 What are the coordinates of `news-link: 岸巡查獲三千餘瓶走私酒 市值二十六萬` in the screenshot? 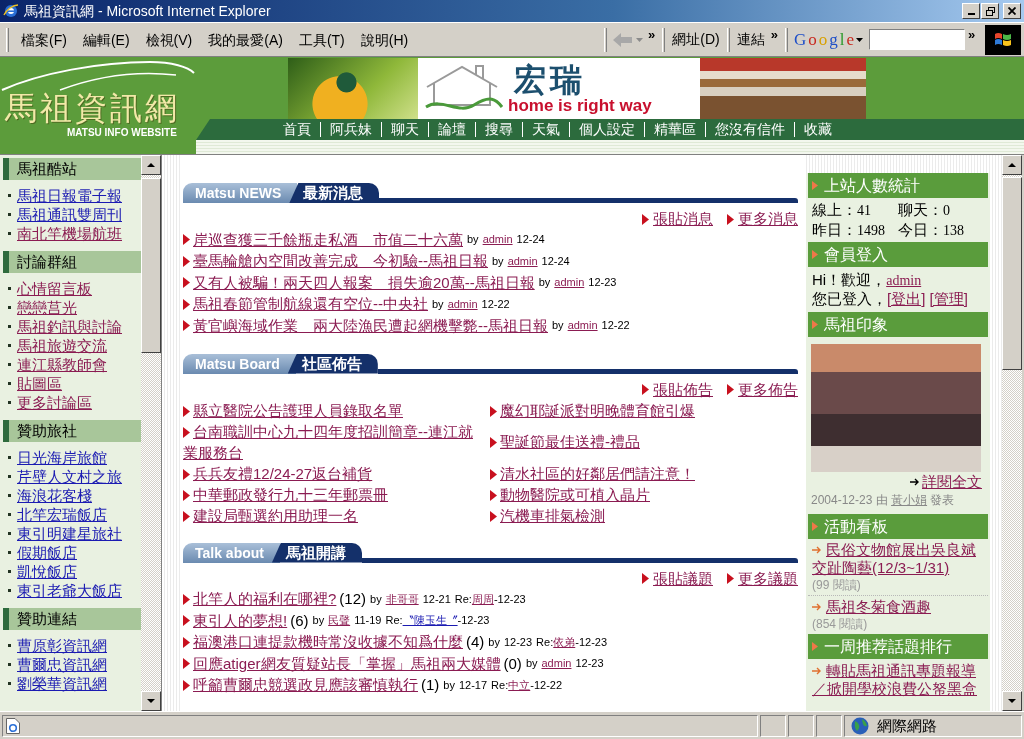 It's located at (328, 239).